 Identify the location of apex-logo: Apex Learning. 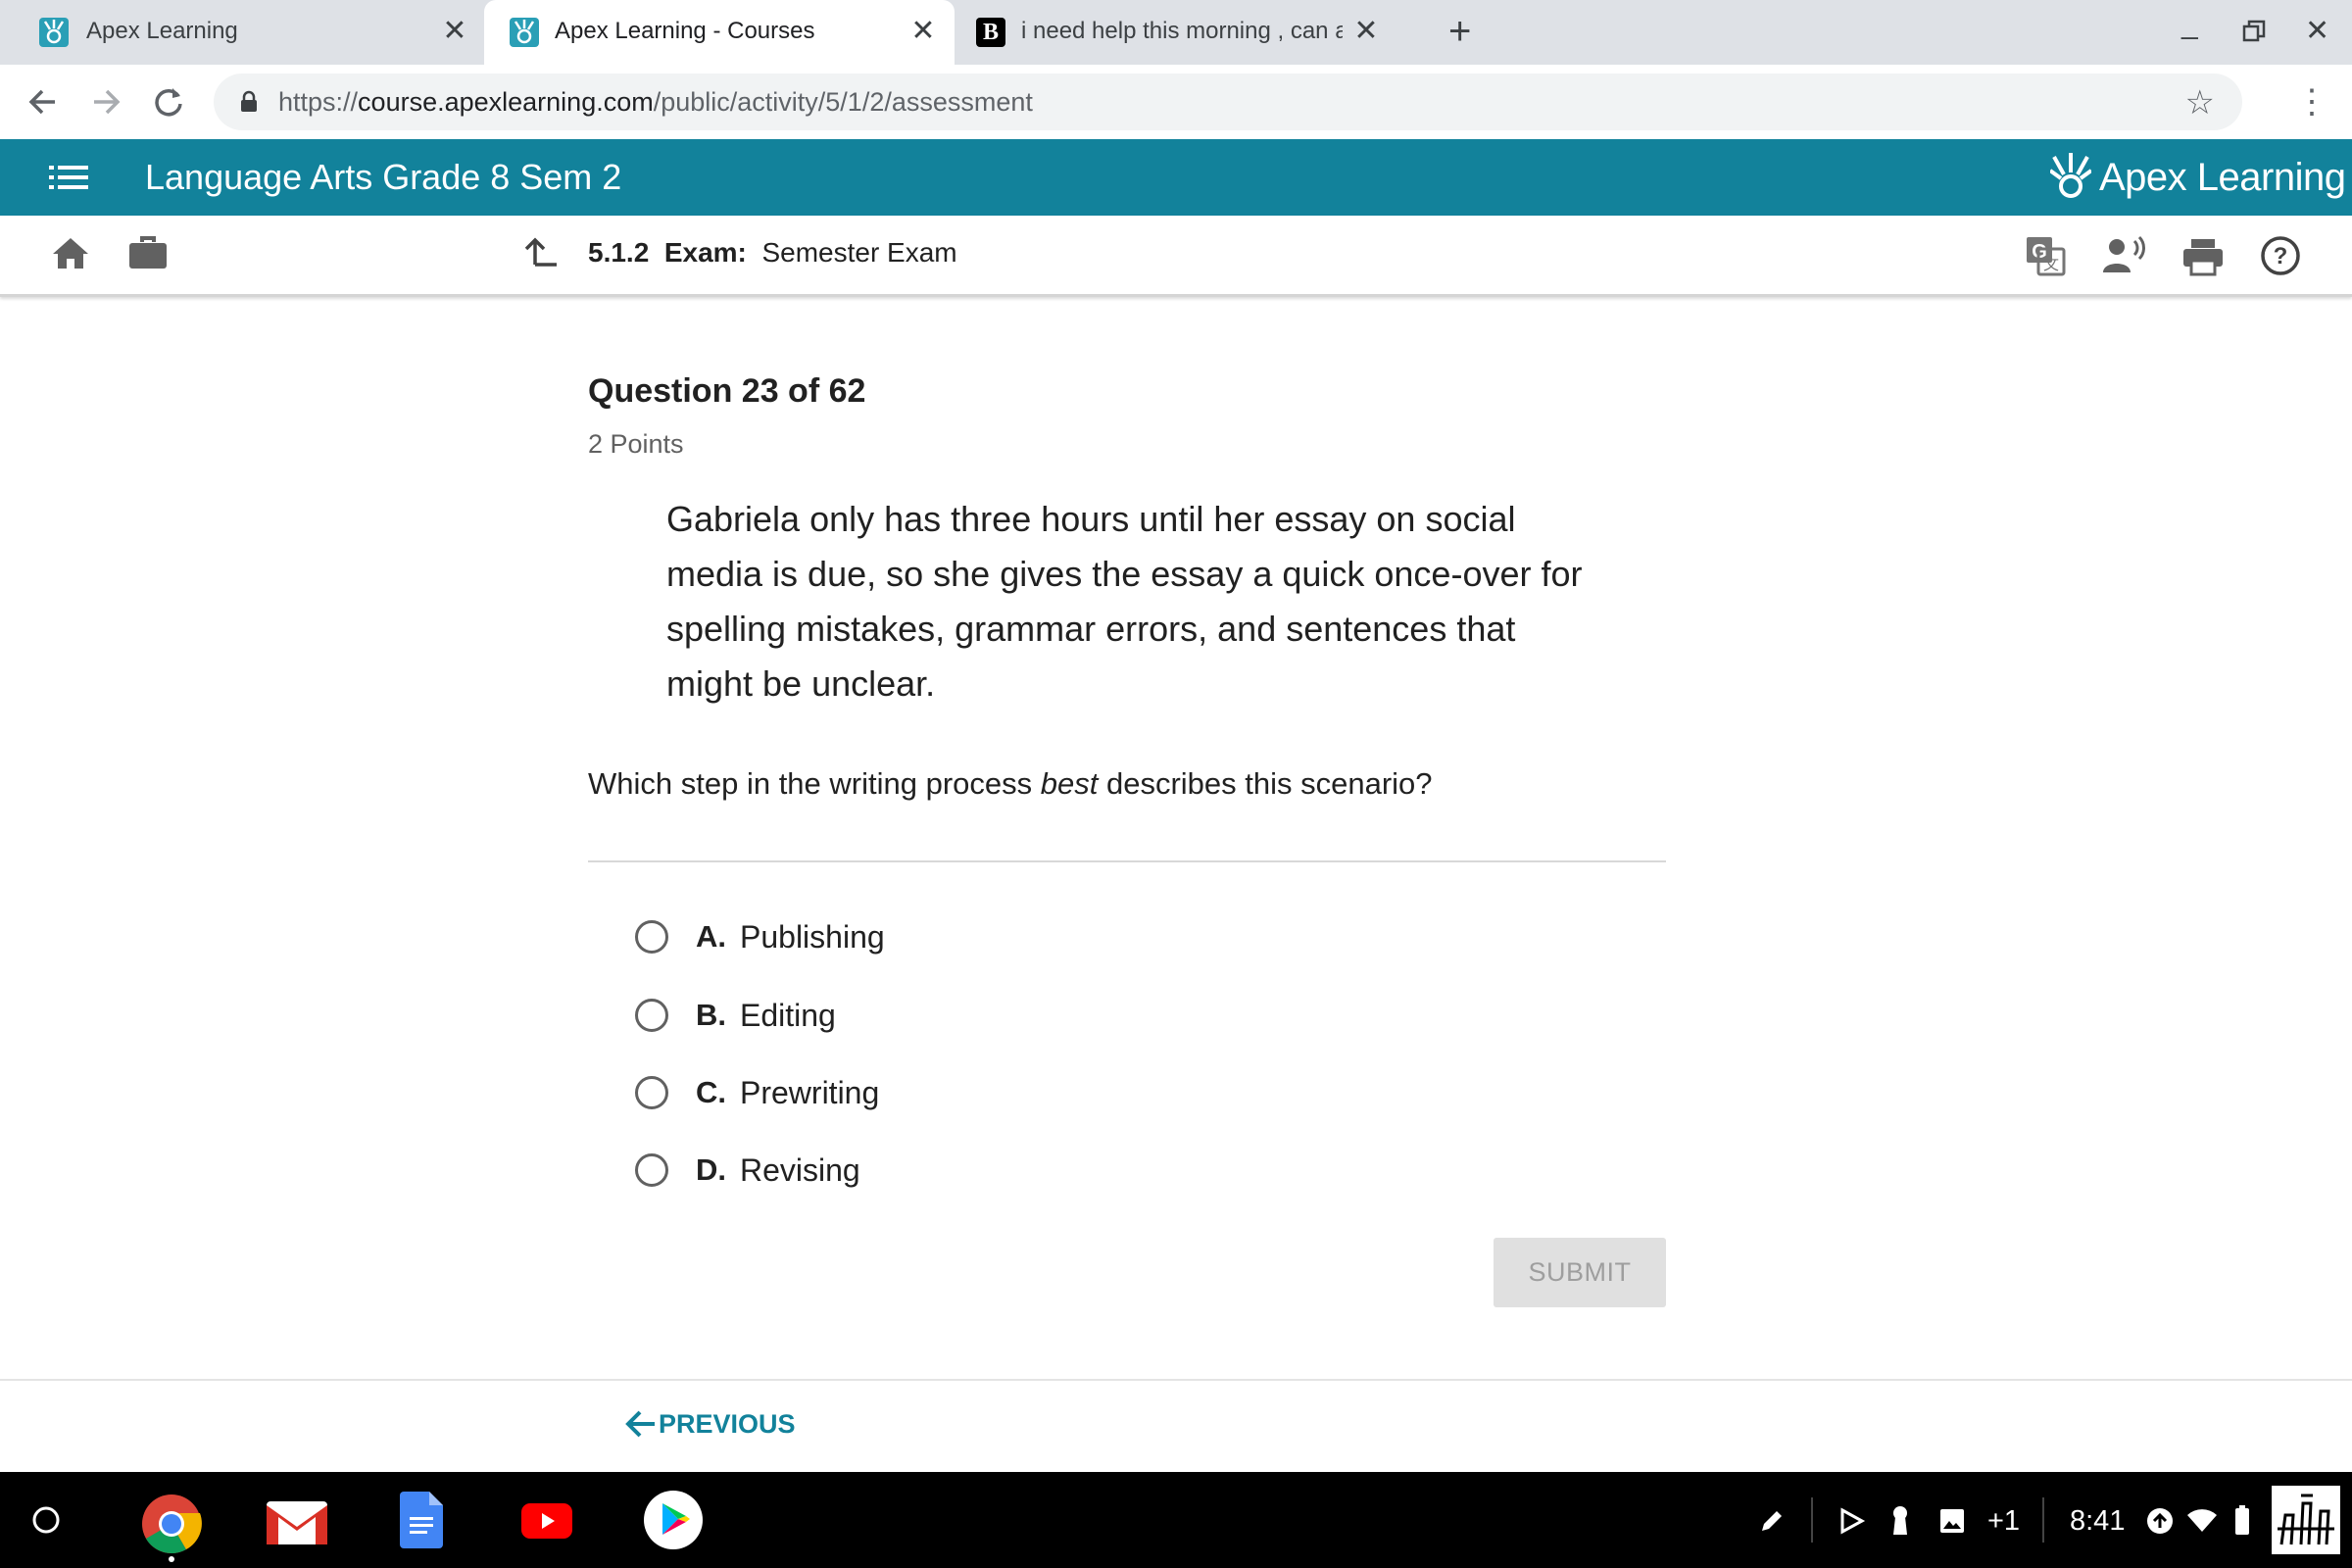
(2198, 177).